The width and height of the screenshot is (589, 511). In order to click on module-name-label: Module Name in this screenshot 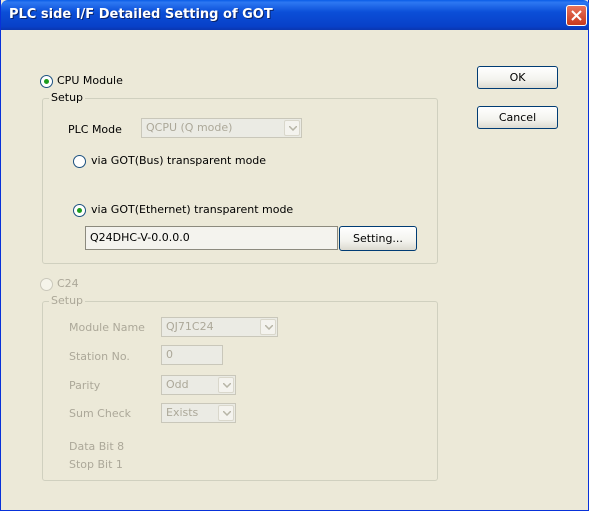, I will do `click(107, 327)`.